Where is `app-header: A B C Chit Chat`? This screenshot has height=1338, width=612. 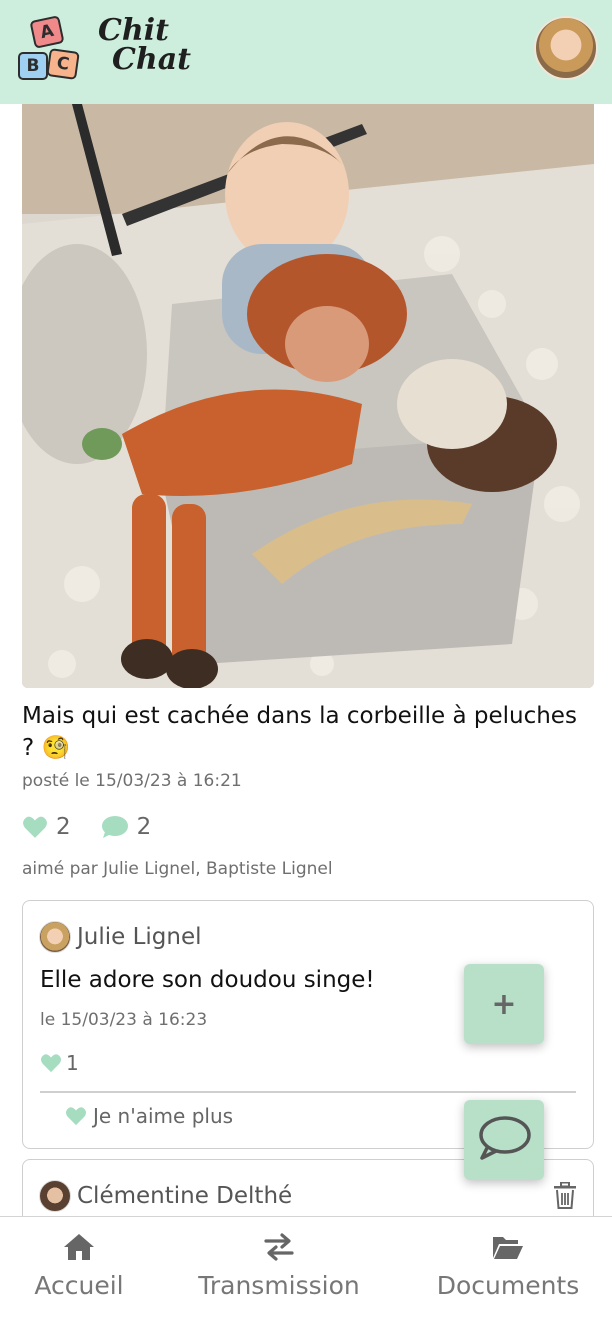
app-header: A B C Chit Chat is located at coordinates (306, 52).